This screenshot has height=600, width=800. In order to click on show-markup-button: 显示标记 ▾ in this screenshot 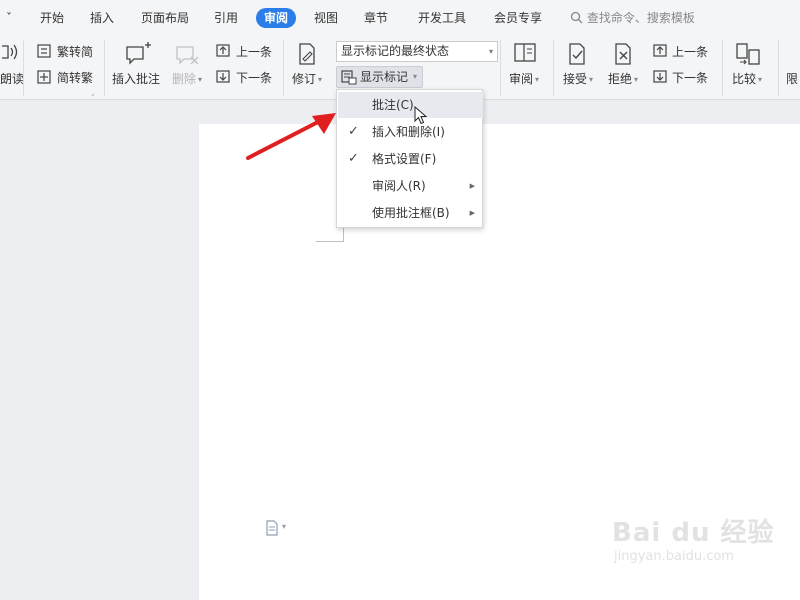, I will do `click(379, 77)`.